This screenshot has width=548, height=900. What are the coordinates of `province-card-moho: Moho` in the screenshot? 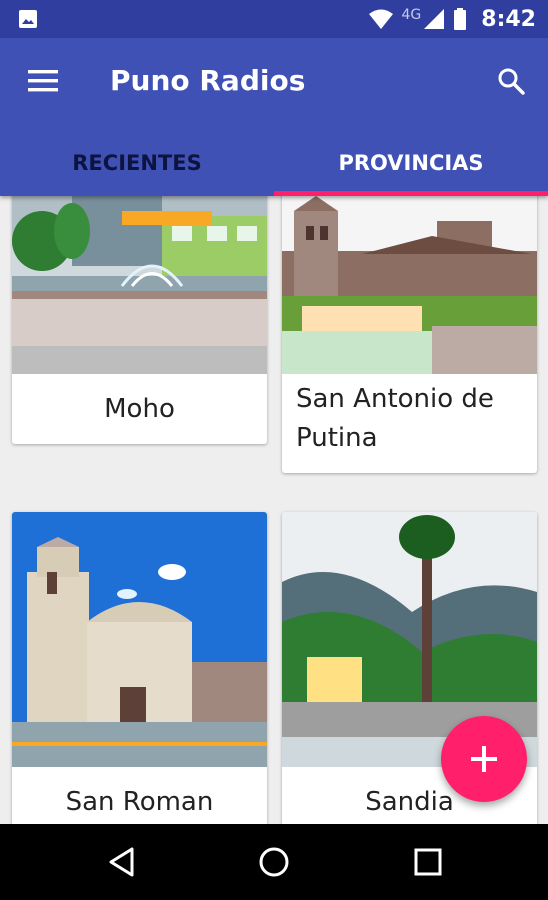 It's located at (139, 320).